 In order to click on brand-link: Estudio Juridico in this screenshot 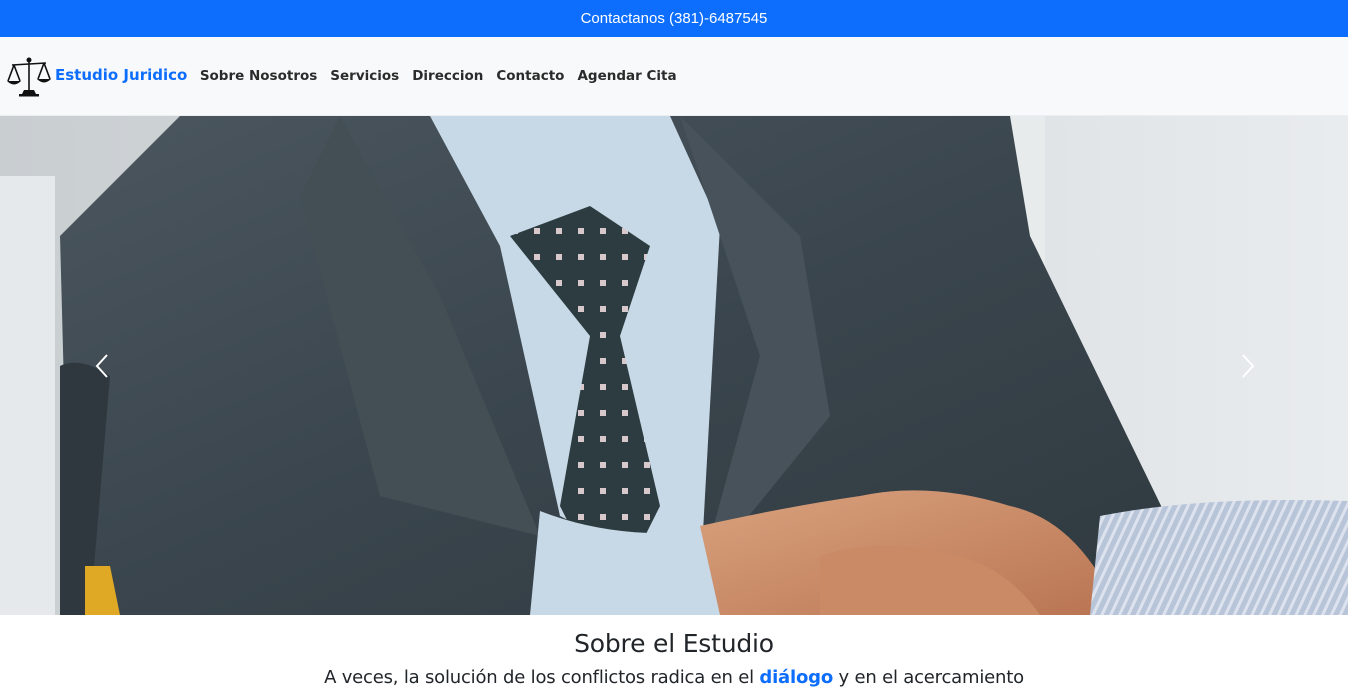, I will do `click(96, 76)`.